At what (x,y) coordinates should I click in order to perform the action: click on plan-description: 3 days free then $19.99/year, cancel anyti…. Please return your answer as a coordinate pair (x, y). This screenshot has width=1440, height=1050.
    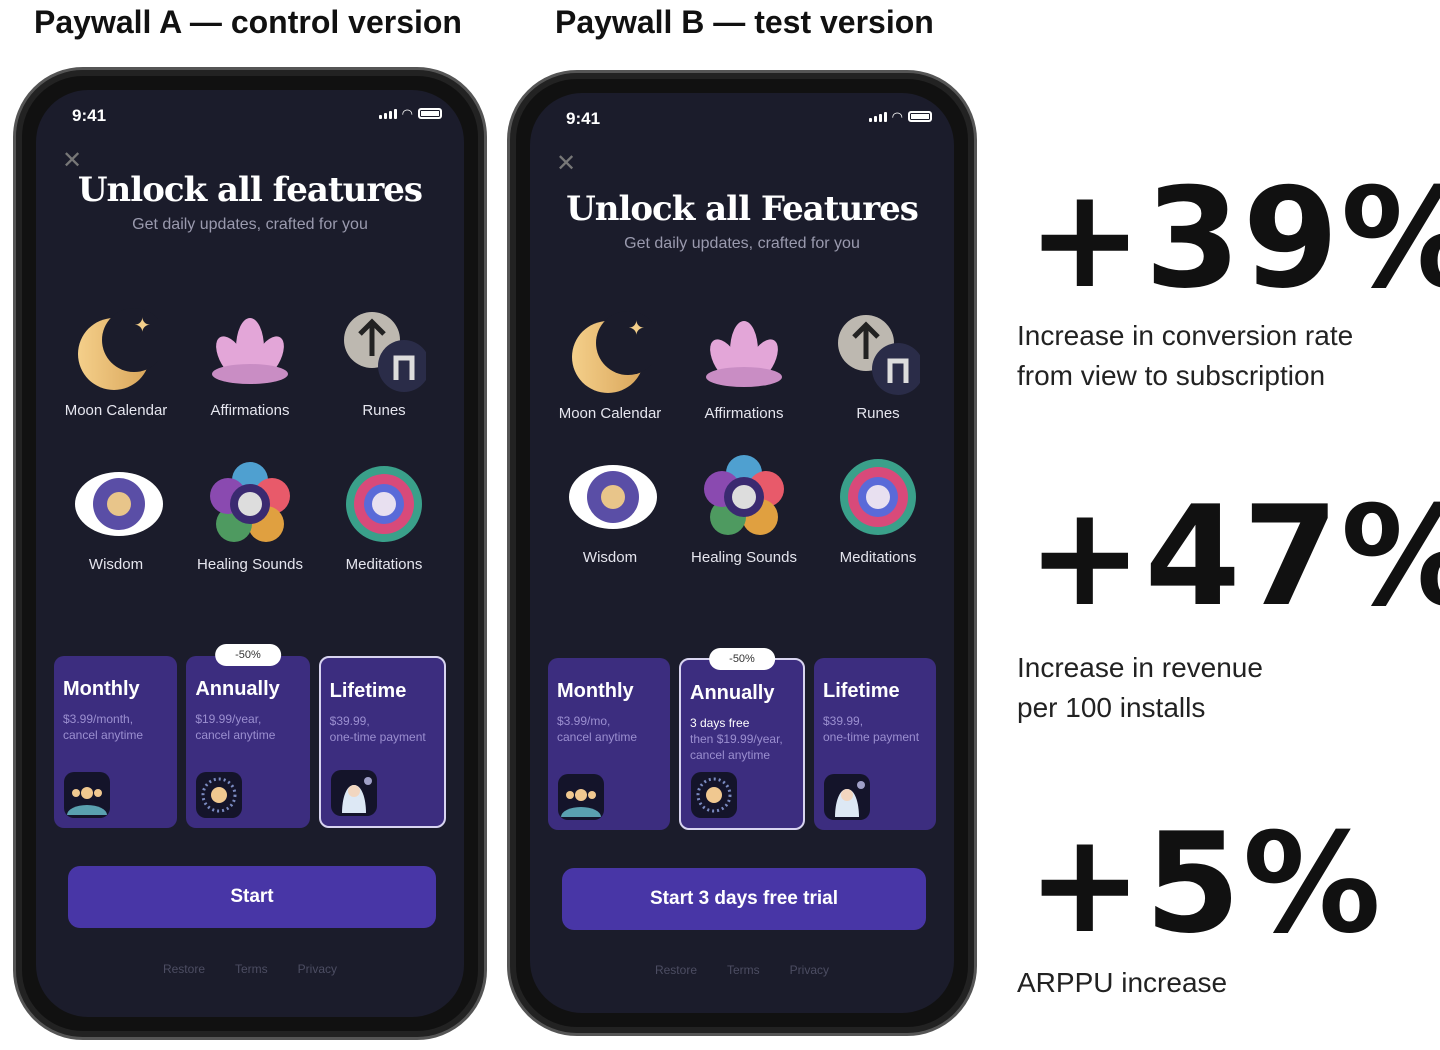
    Looking at the image, I should click on (742, 739).